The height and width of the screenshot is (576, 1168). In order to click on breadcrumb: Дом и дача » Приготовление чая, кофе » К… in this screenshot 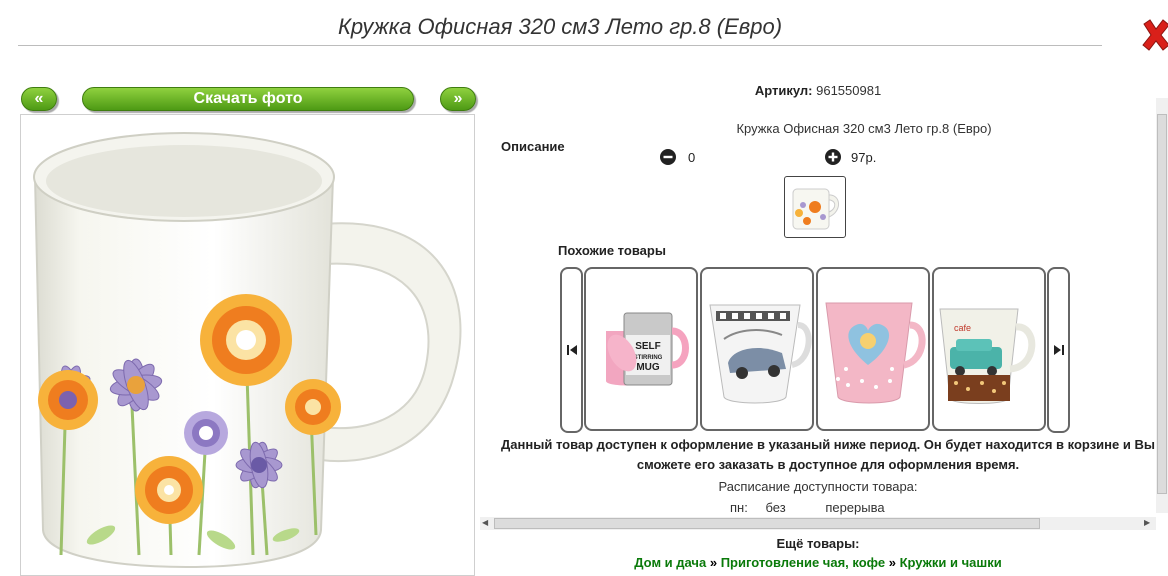, I will do `click(818, 562)`.